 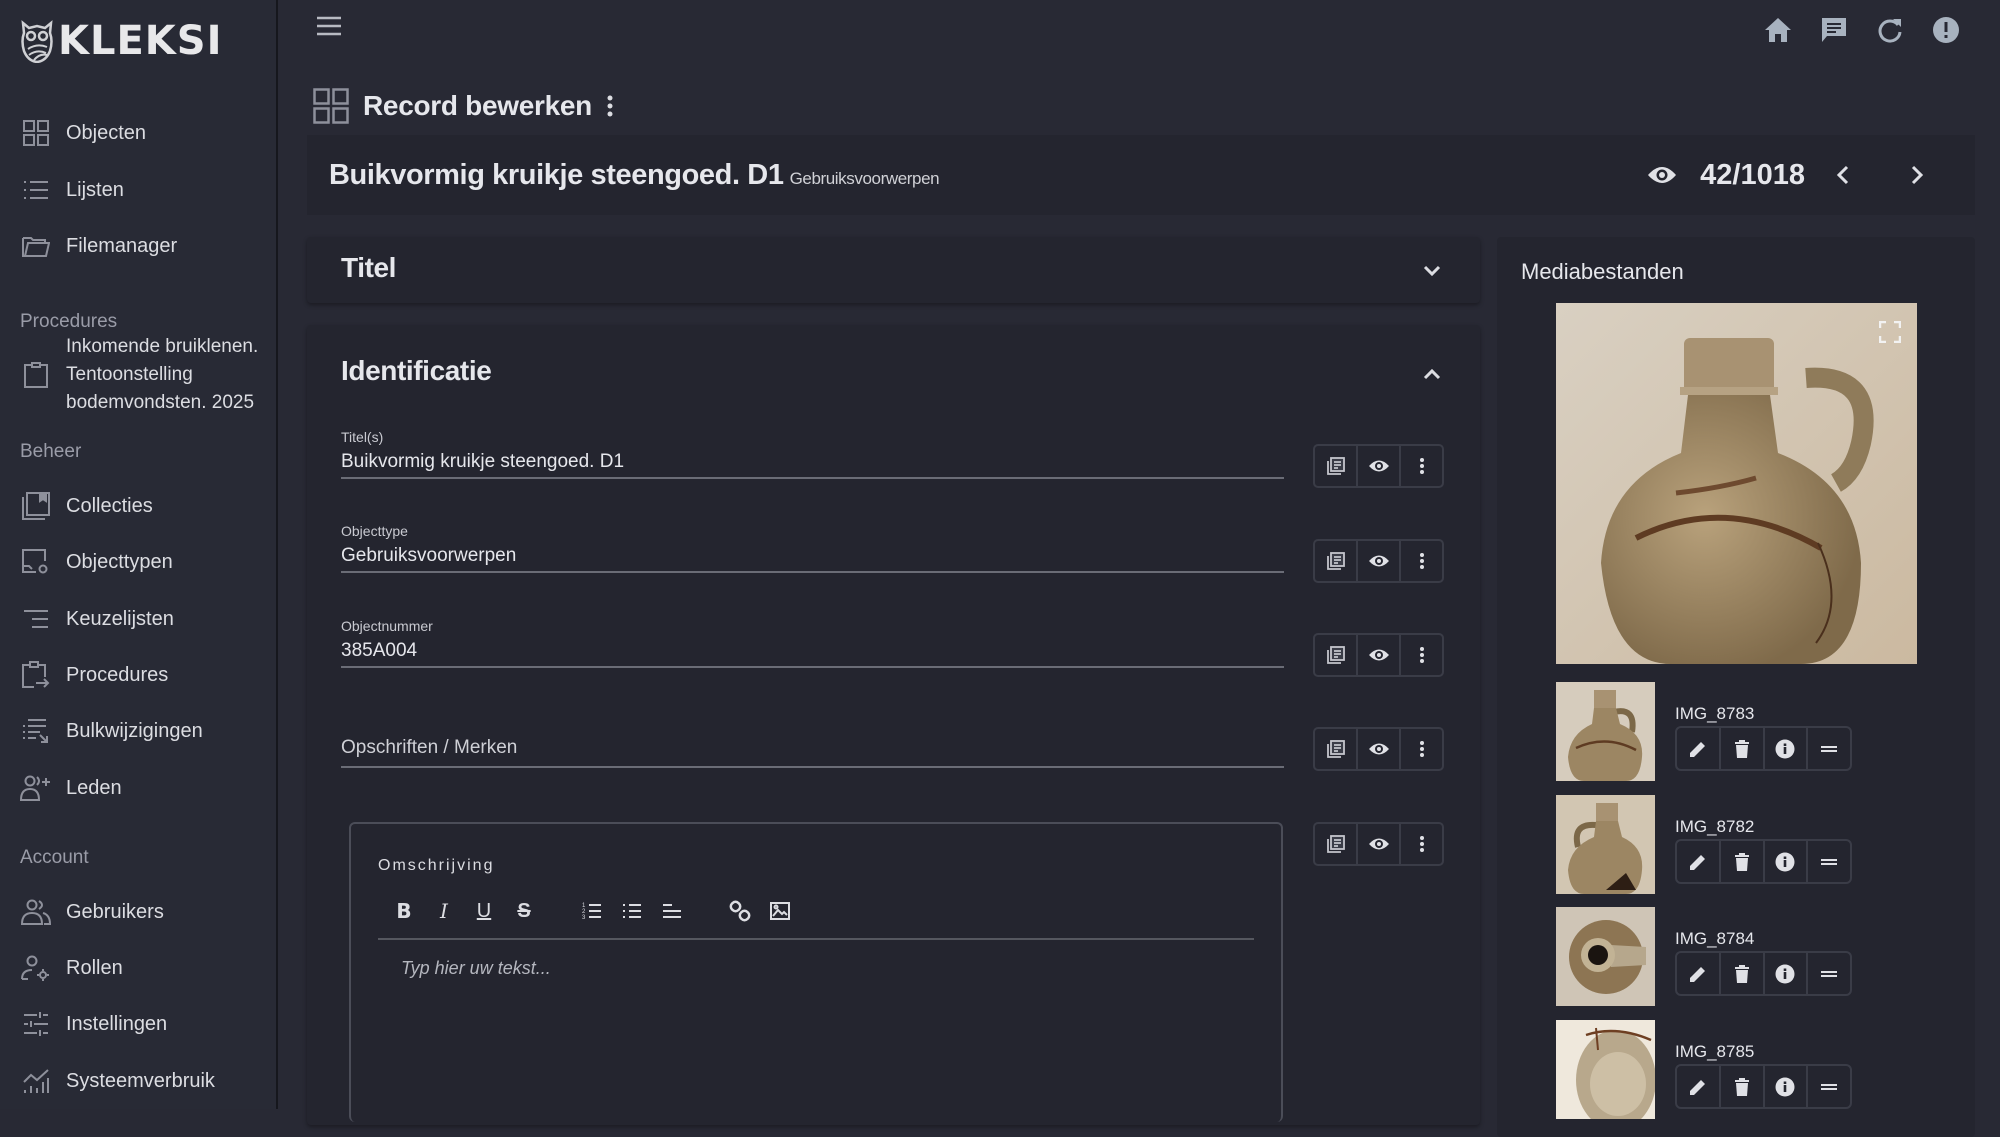 I want to click on page-menu-button, so click(x=610, y=106).